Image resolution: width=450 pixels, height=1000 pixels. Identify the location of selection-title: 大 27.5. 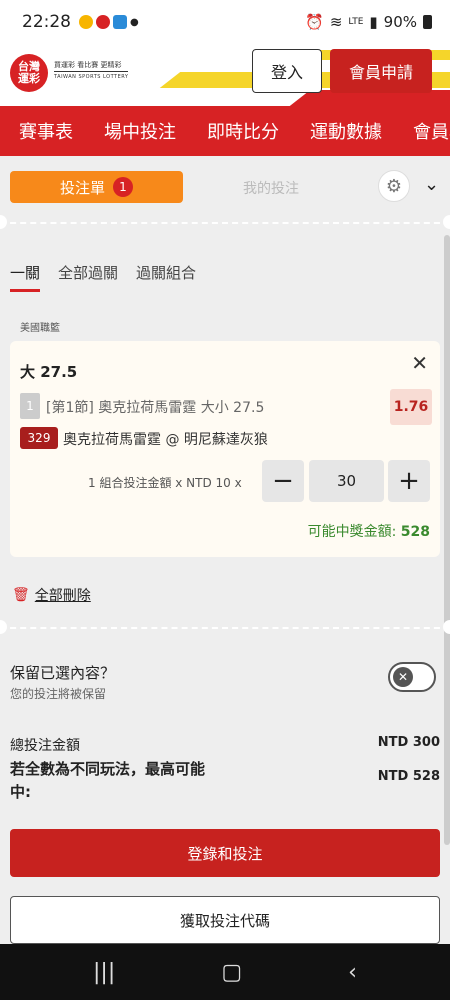
(49, 372).